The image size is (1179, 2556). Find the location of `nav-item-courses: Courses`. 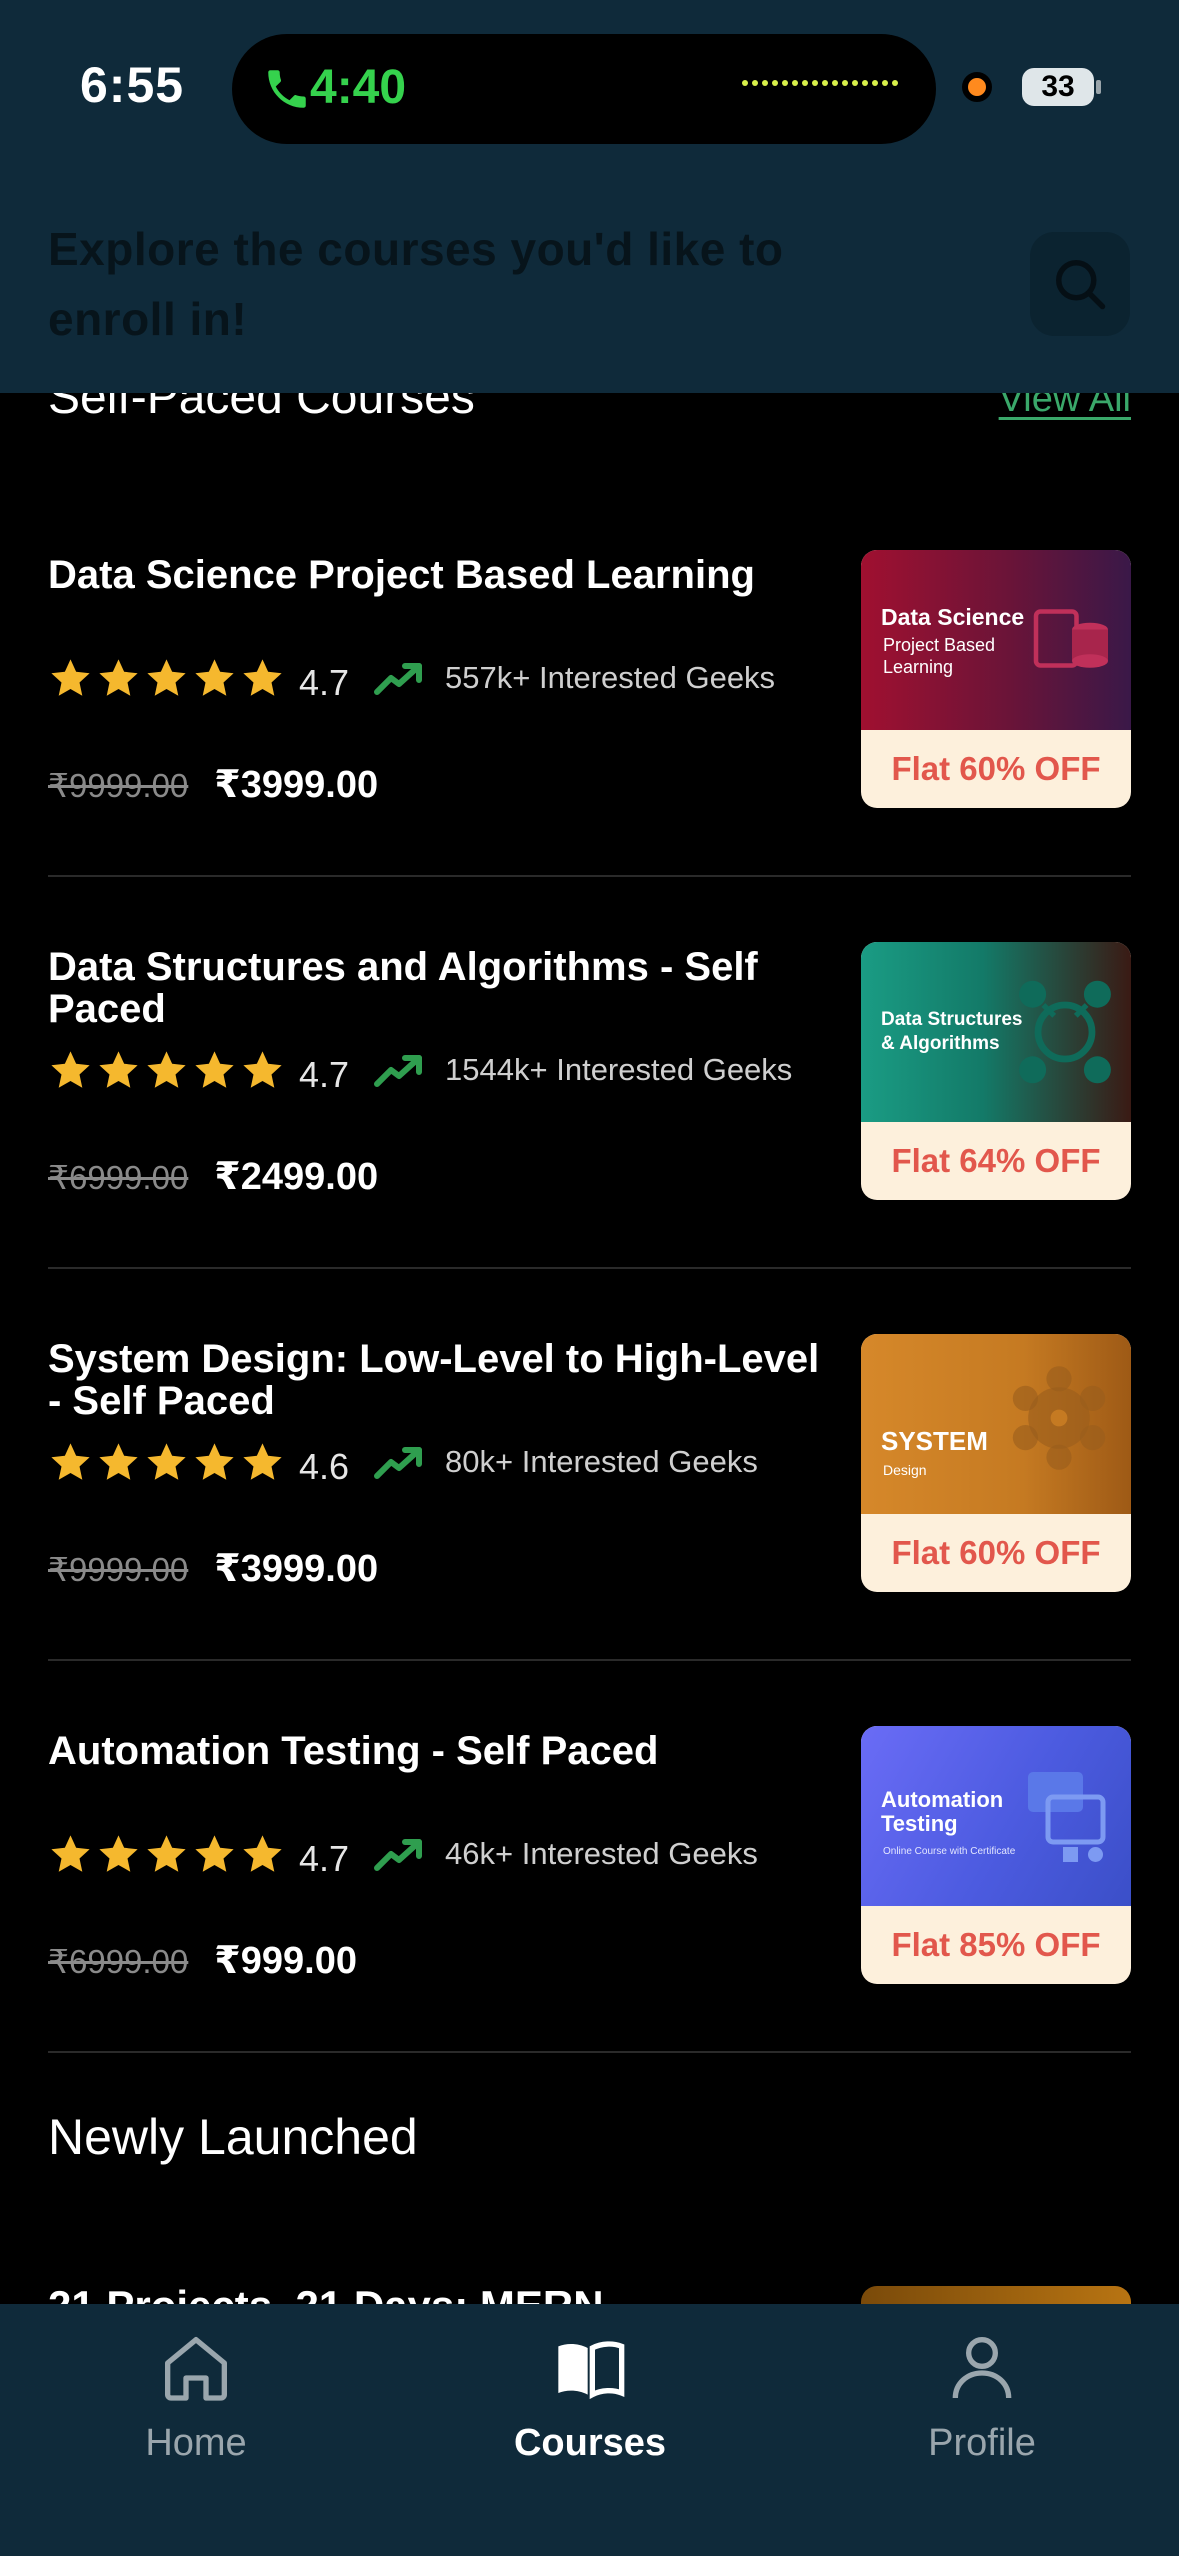

nav-item-courses: Courses is located at coordinates (590, 2396).